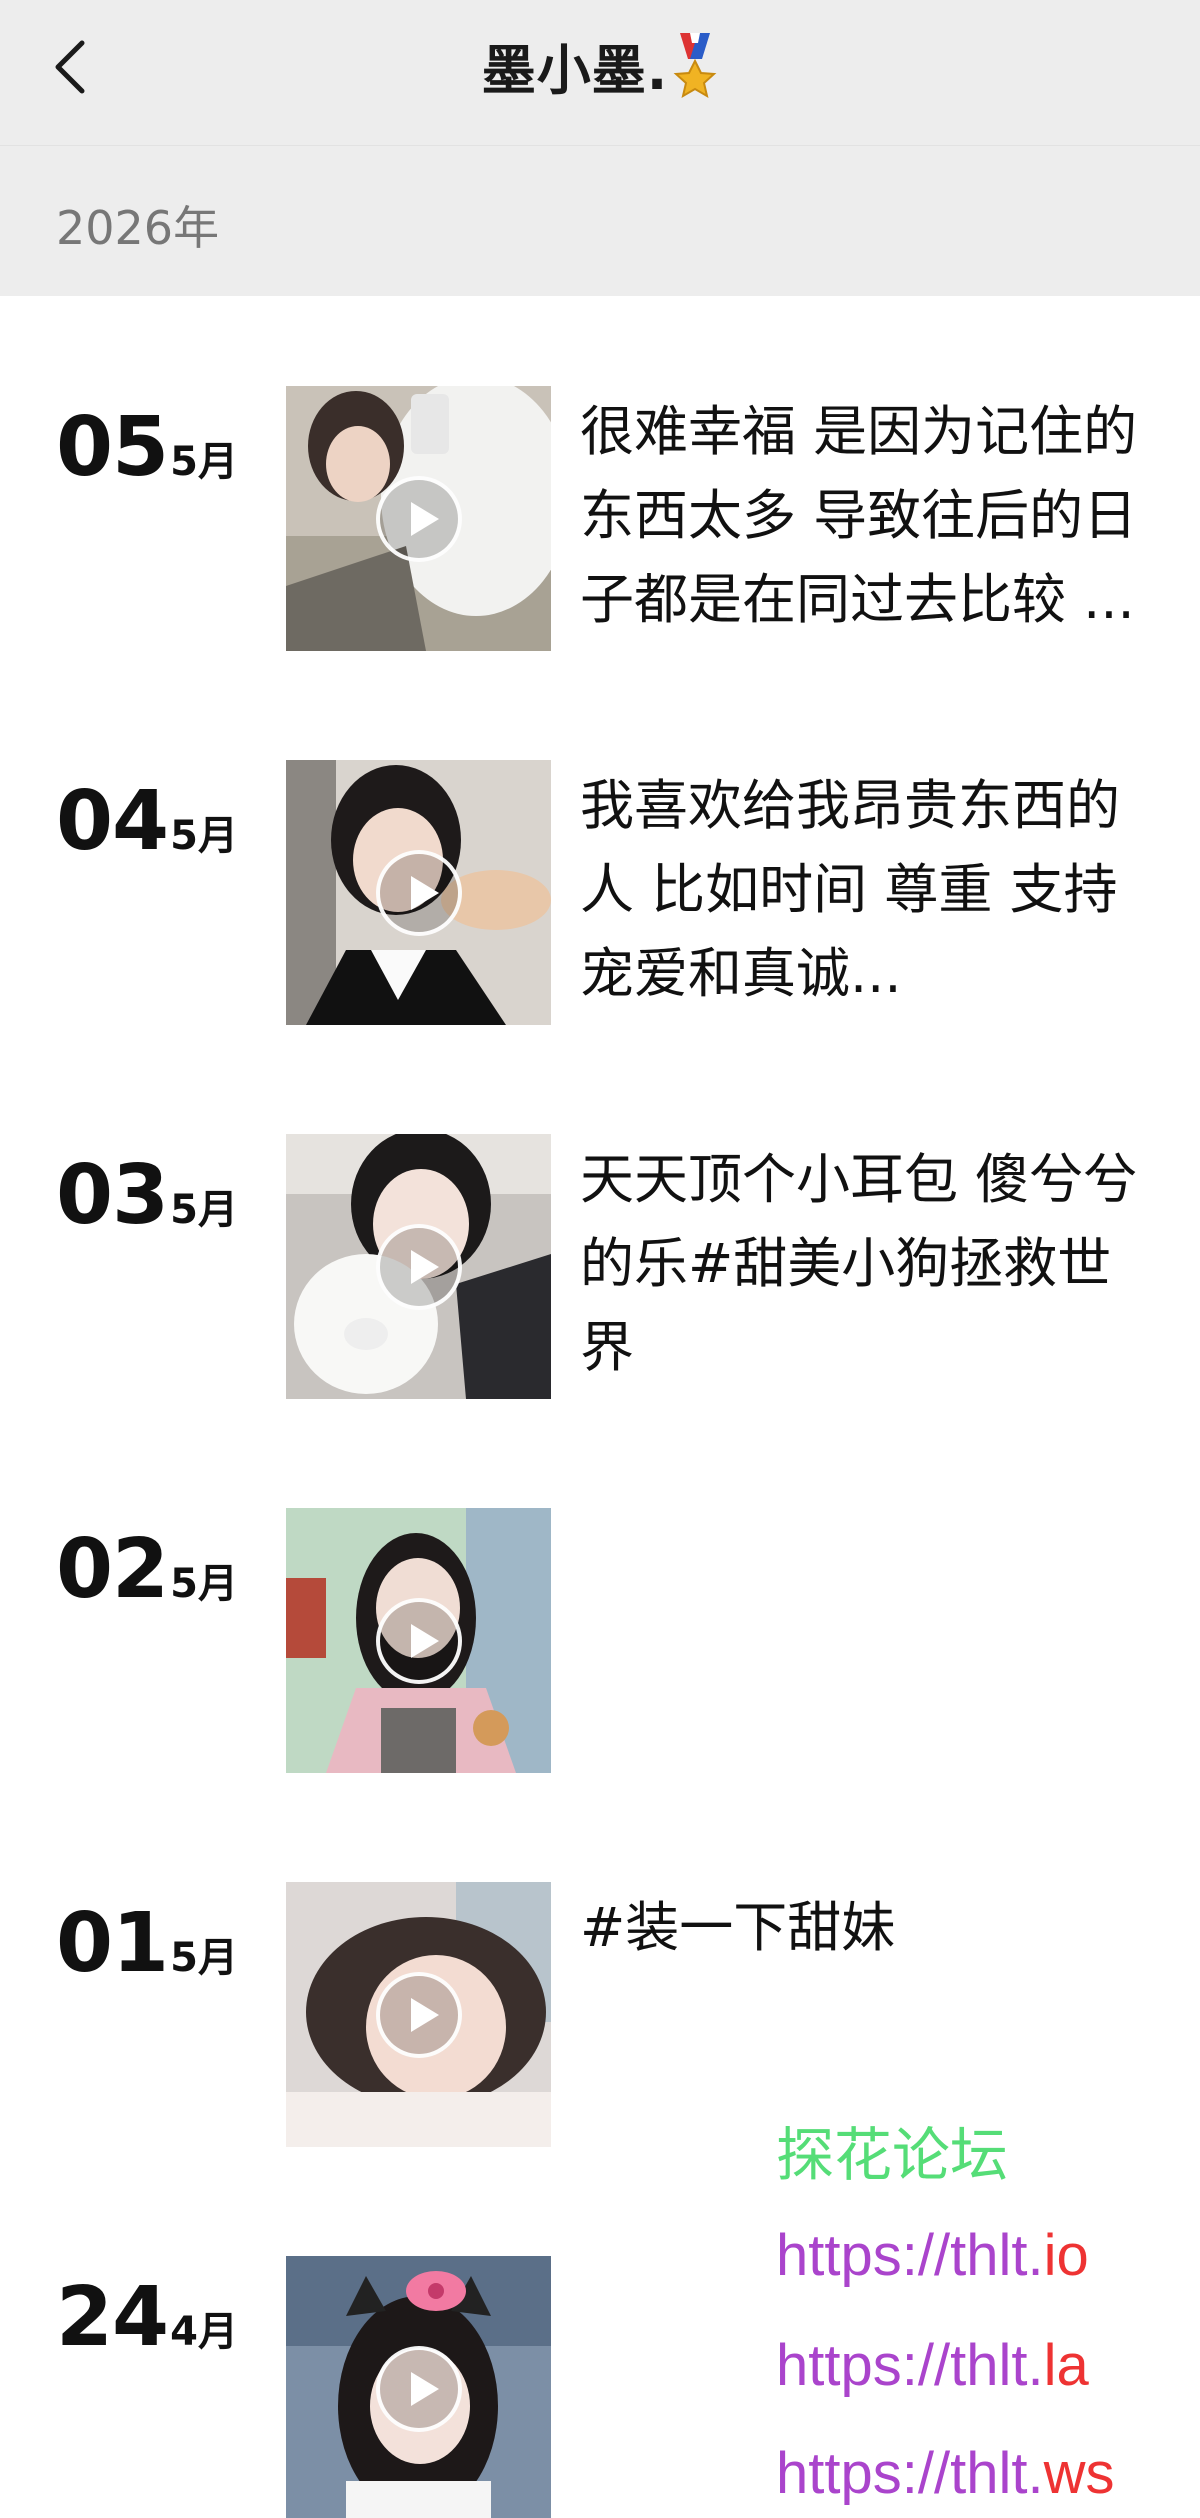 The width and height of the screenshot is (1200, 2518). What do you see at coordinates (695, 74) in the screenshot?
I see `medal-icon` at bounding box center [695, 74].